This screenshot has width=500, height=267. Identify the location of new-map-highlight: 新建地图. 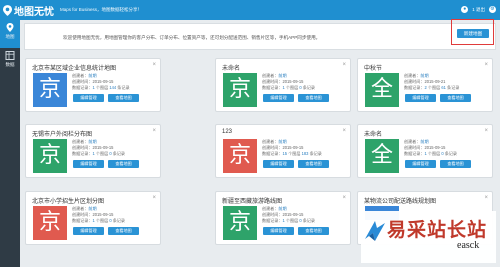
(472, 32).